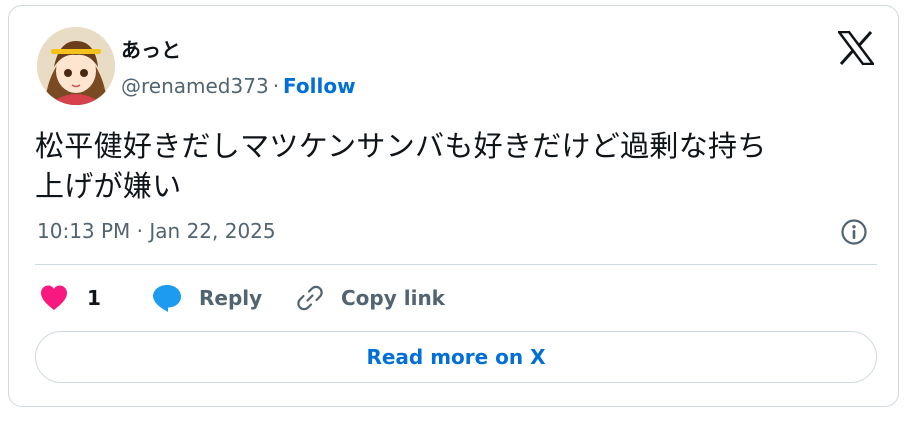 The width and height of the screenshot is (909, 423). Describe the element at coordinates (456, 298) in the screenshot. I see `action-bar: 1 Reply Copy link` at that location.